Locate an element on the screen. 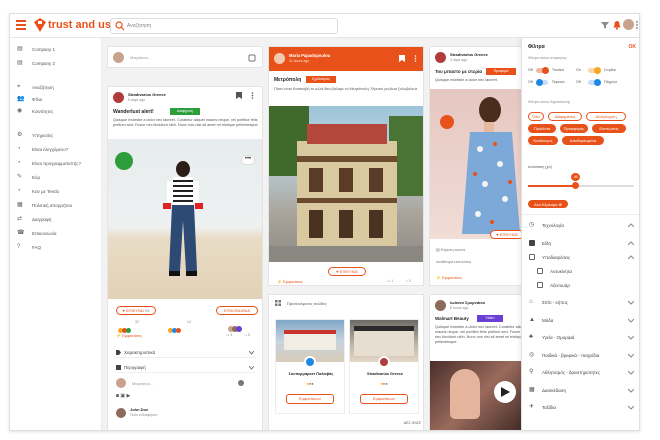  share-count: ⤳ 5 is located at coordinates (251, 335).